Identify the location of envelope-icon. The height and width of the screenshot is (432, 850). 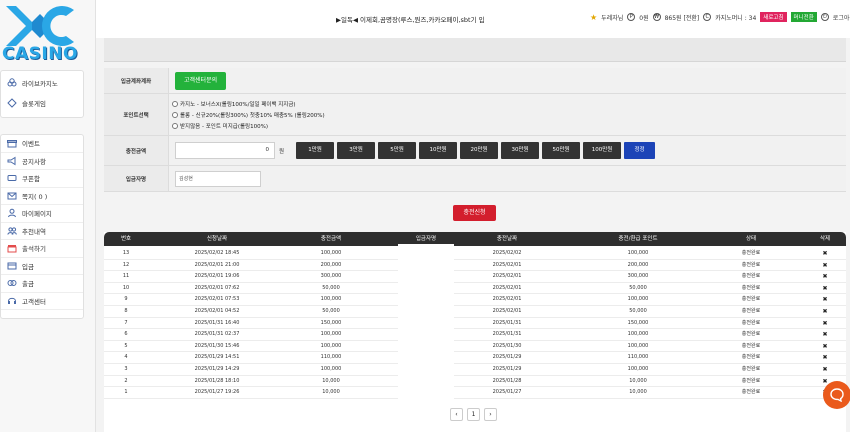
(11, 195).